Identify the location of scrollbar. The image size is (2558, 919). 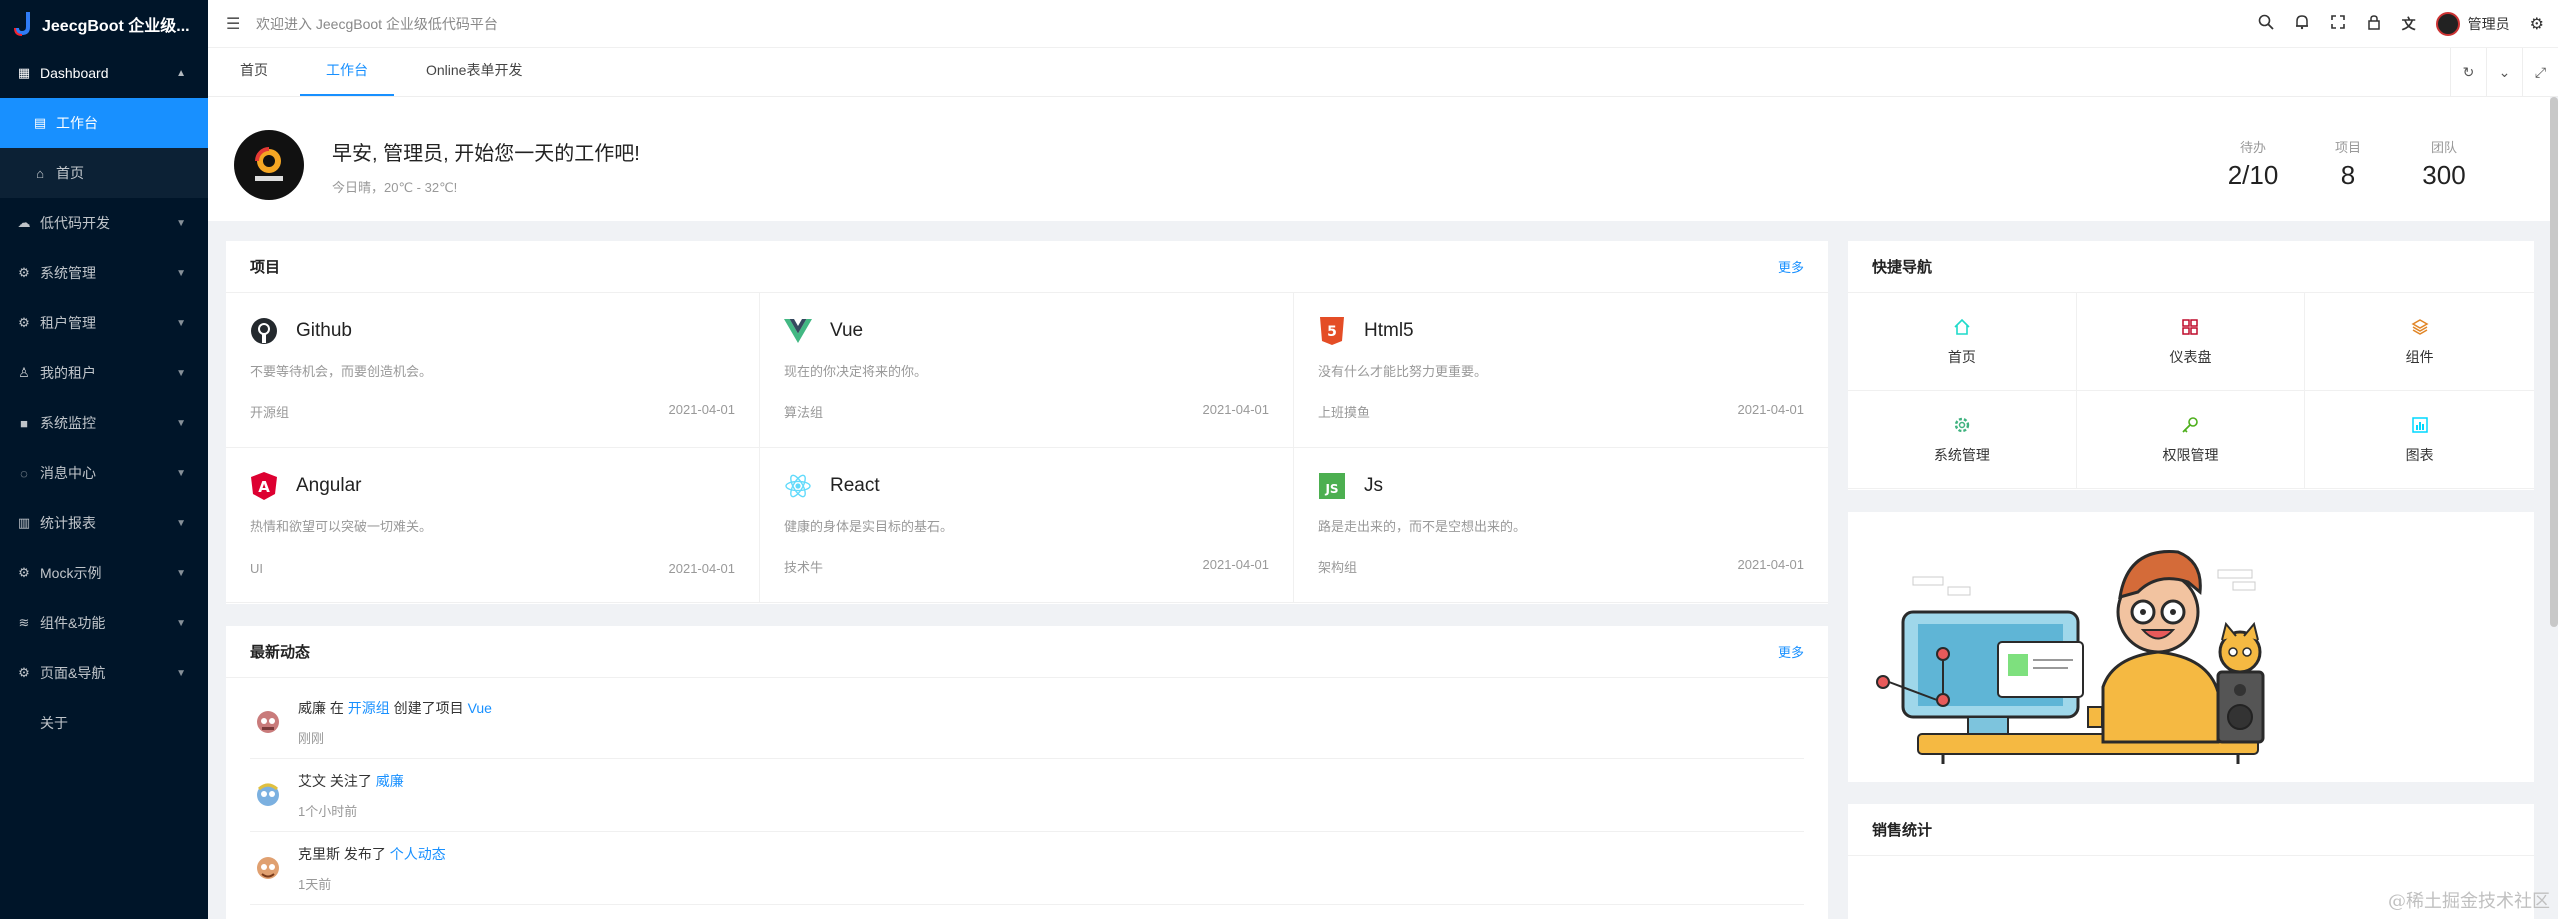
(2554, 362).